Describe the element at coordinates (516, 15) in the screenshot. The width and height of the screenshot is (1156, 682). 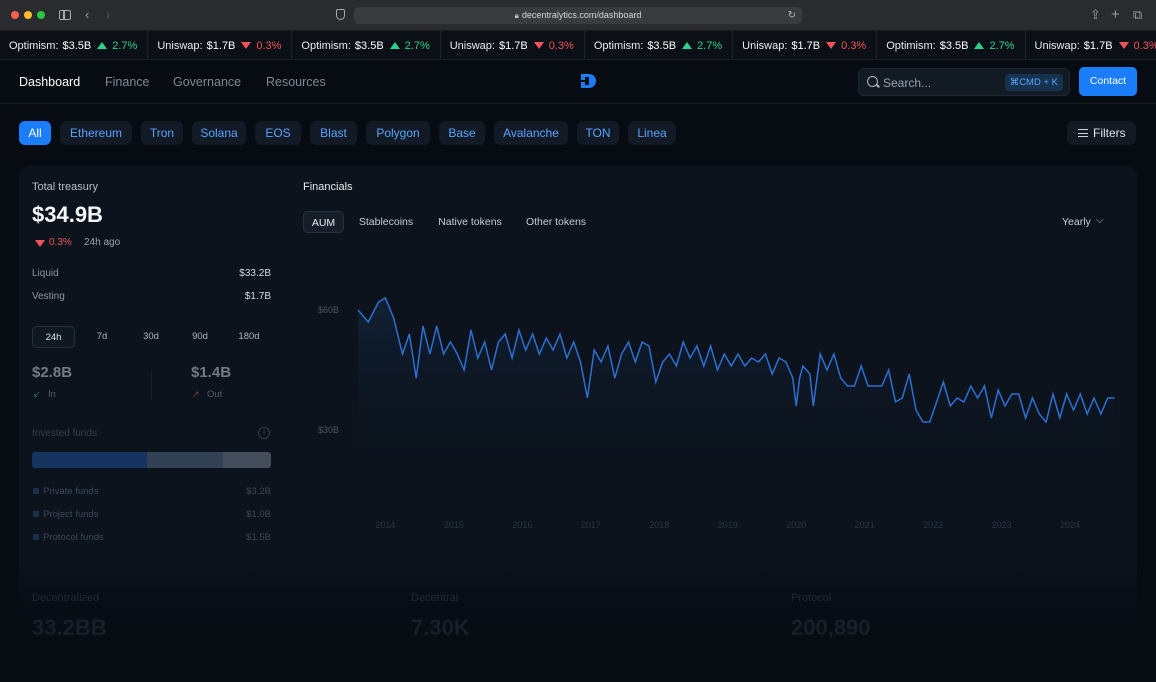
I see `lock-icon: 🔒︎` at that location.